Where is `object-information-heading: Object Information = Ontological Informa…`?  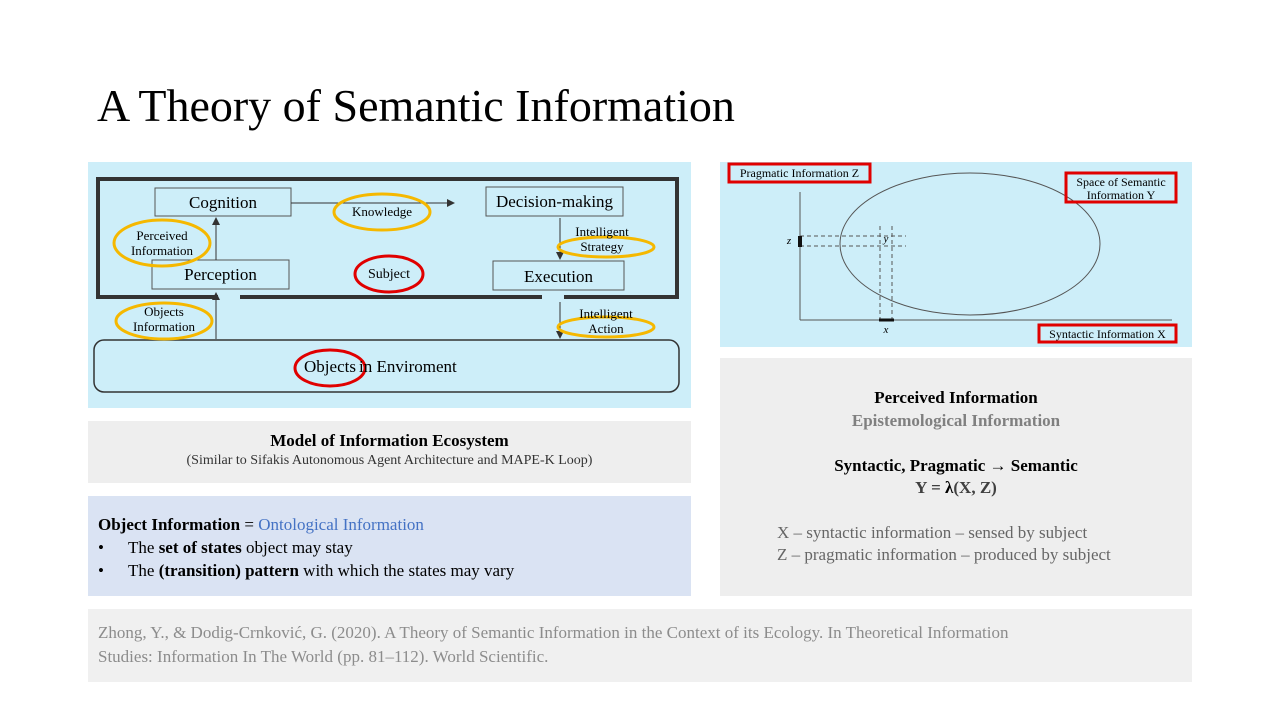 object-information-heading: Object Information = Ontological Informa… is located at coordinates (261, 524).